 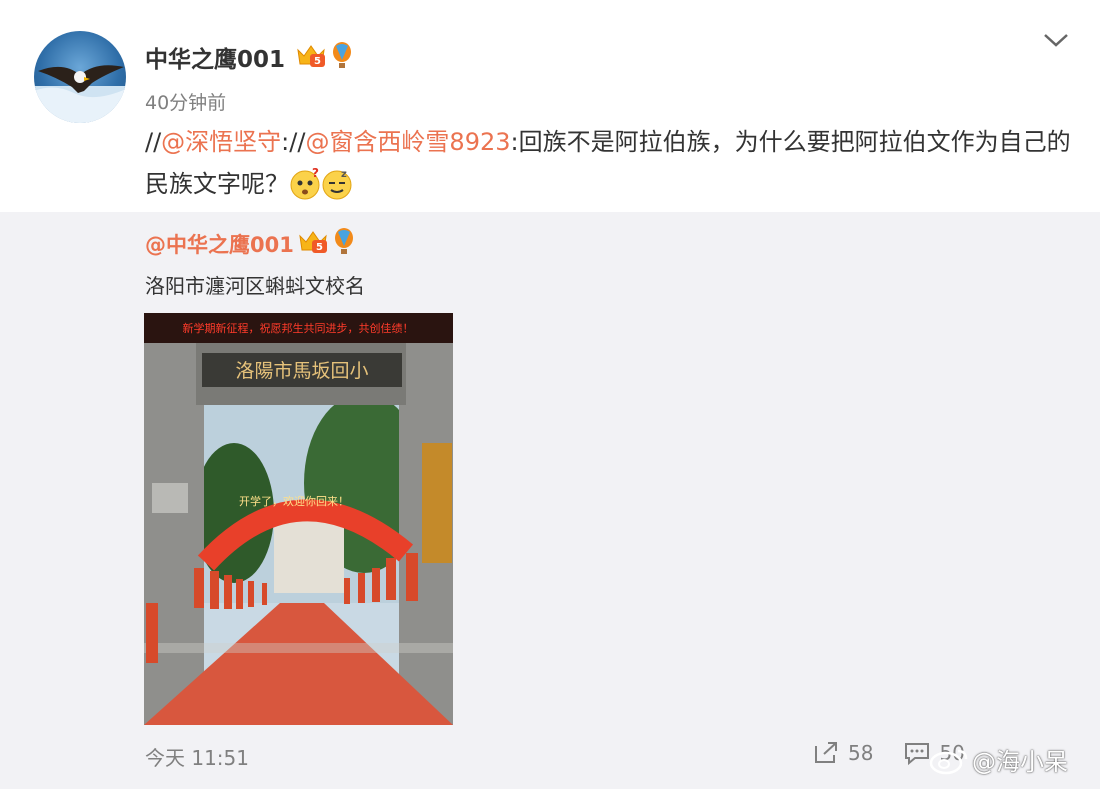 I want to click on weibo-watermark: @海小呆, so click(x=998, y=759).